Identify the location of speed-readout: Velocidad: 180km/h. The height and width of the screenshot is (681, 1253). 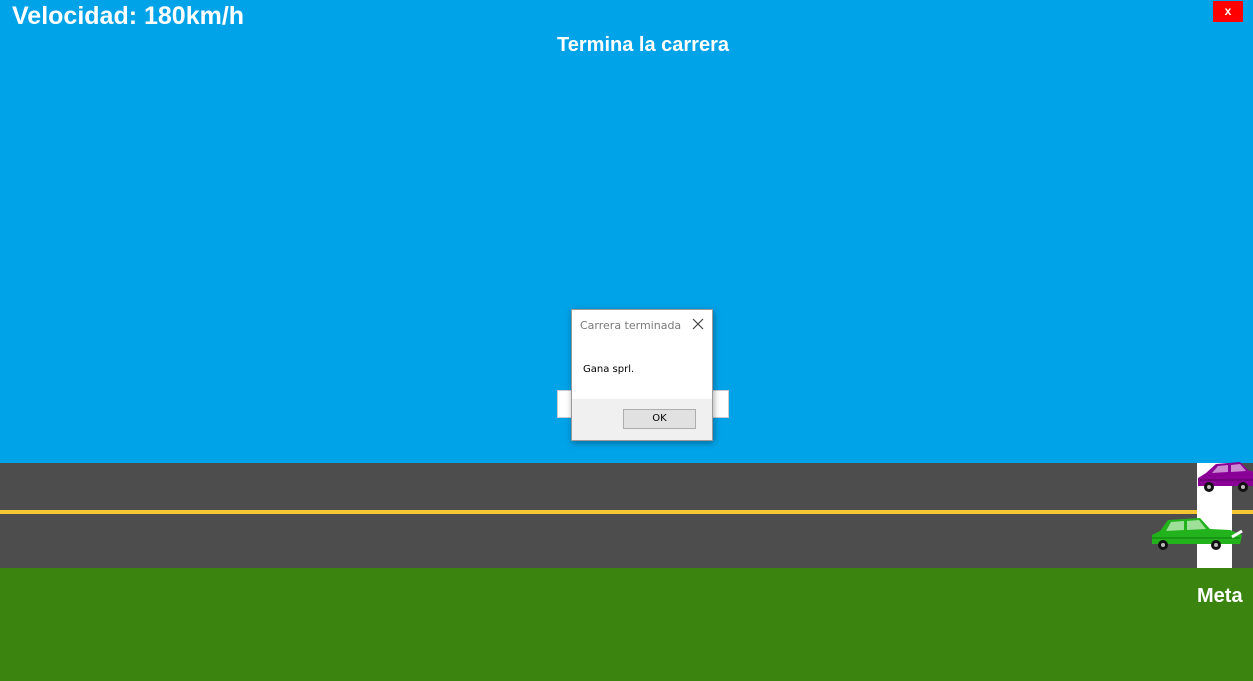
(128, 16).